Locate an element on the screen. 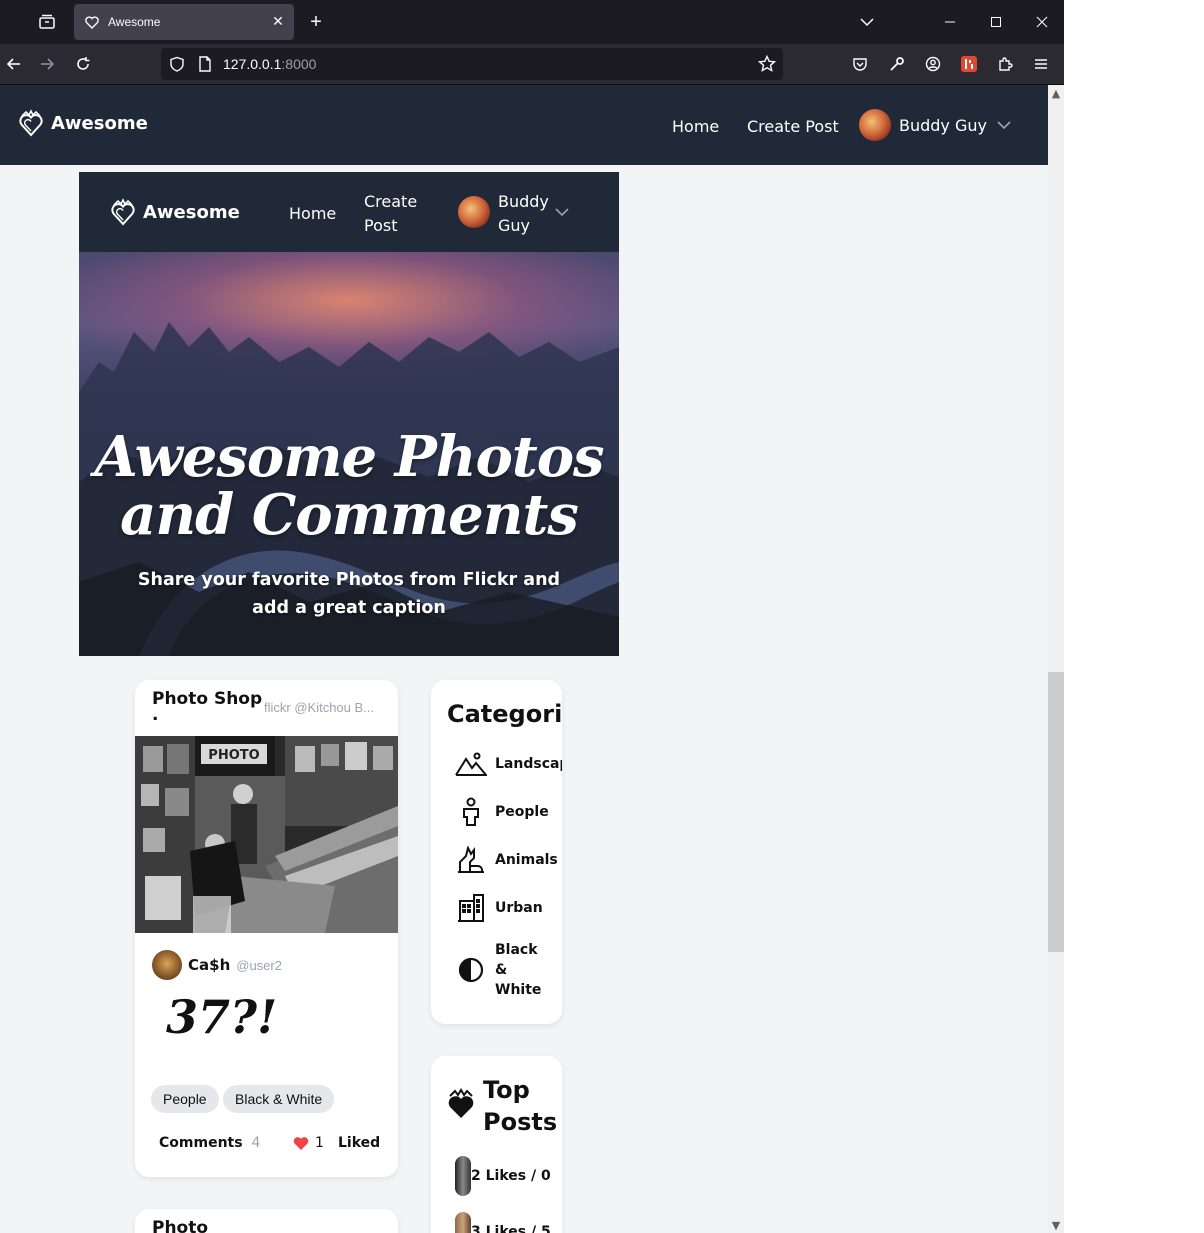 The image size is (1204, 1233). preview-brand: Awesome is located at coordinates (175, 212).